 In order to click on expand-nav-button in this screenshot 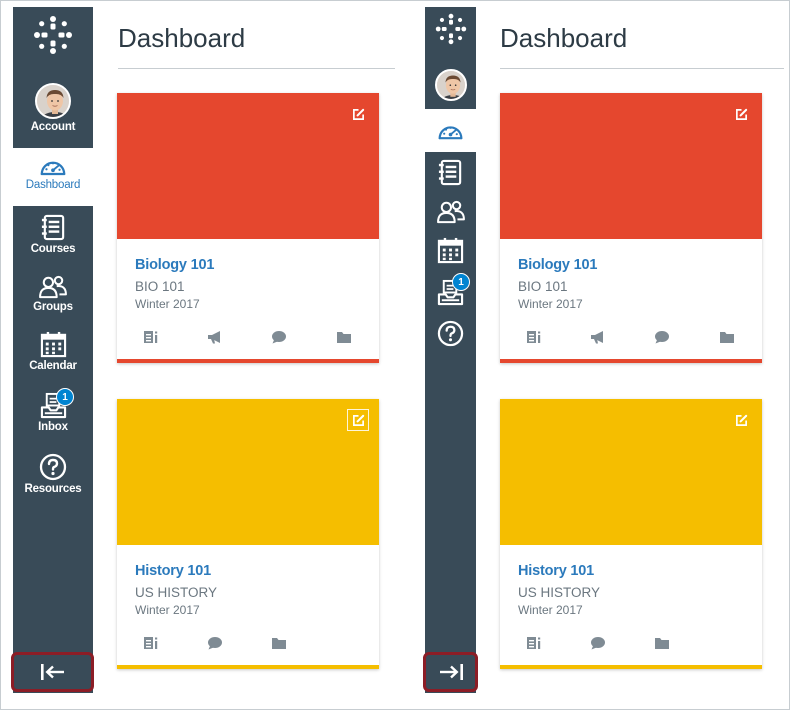, I will do `click(450, 672)`.